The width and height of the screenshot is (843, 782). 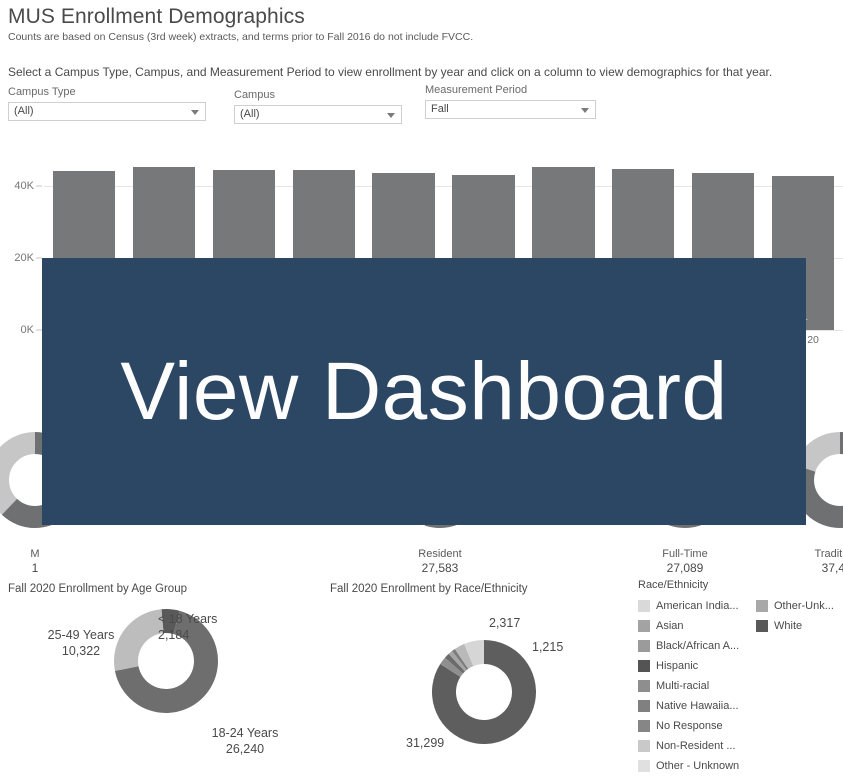 I want to click on legend-item: White, so click(x=795, y=626).